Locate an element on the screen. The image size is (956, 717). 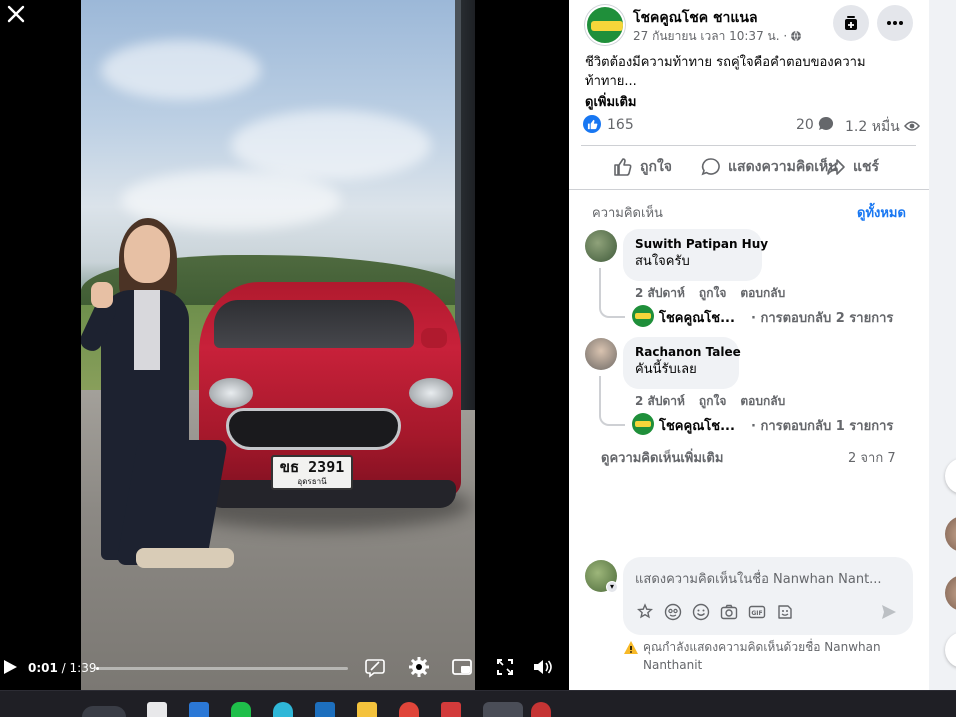
more-options-button is located at coordinates (895, 23).